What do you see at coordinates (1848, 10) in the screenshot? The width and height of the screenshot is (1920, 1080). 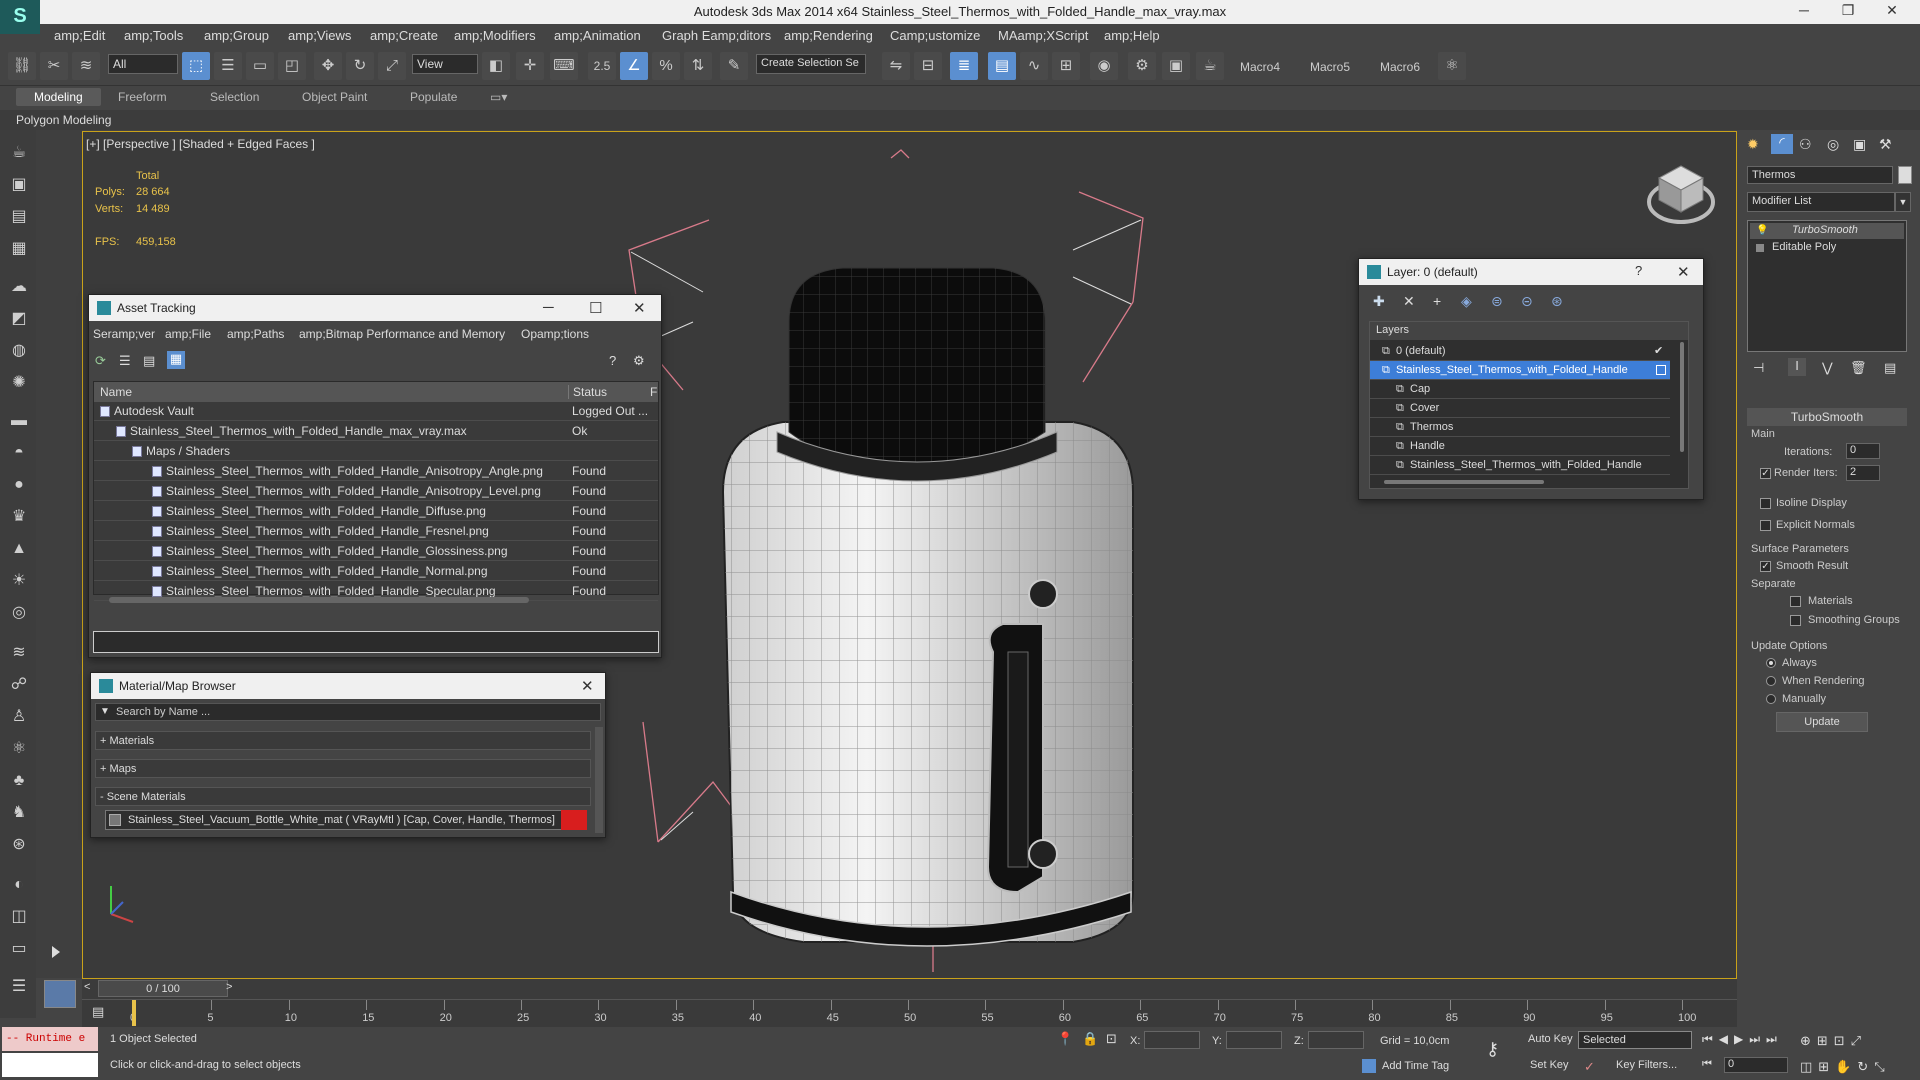 I see `maximize-button: ❐` at bounding box center [1848, 10].